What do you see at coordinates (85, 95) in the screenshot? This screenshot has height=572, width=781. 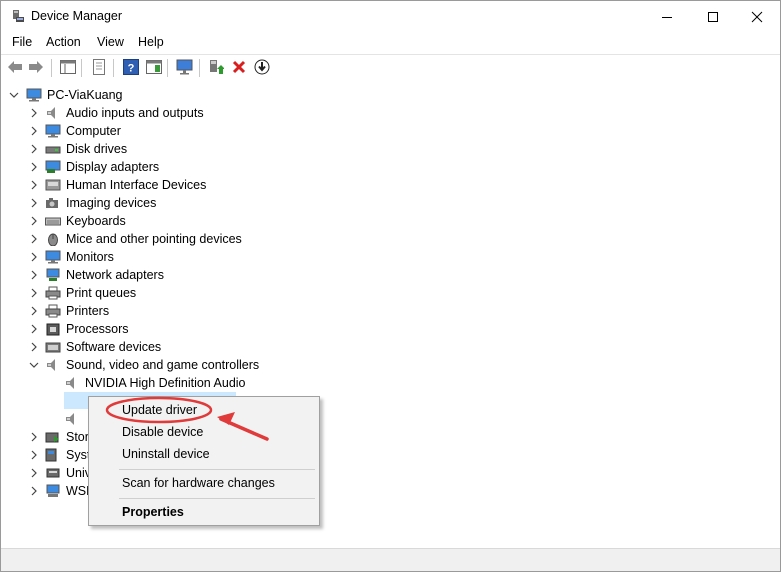 I see `tree-node-label: PC-ViaKuang` at bounding box center [85, 95].